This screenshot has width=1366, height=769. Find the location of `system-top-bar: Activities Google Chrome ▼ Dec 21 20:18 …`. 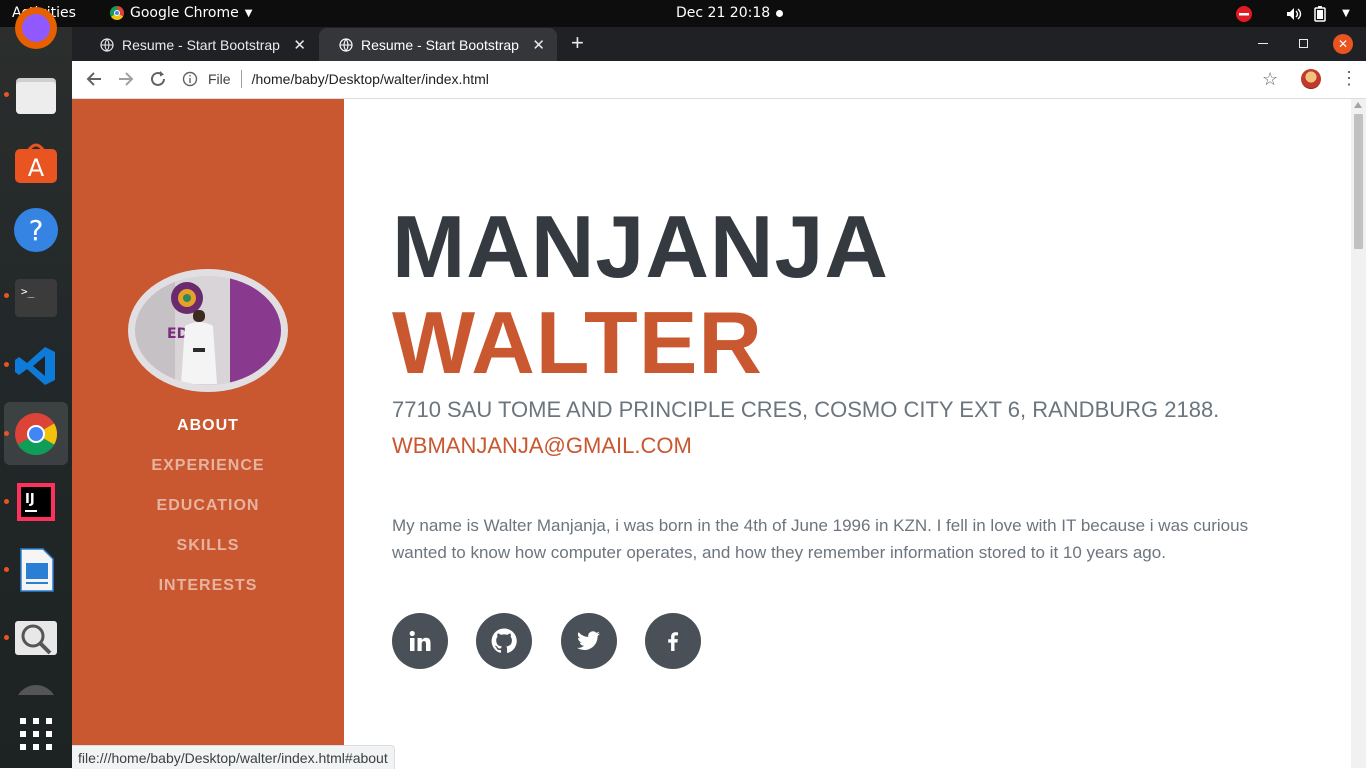

system-top-bar: Activities Google Chrome ▼ Dec 21 20:18 … is located at coordinates (683, 13).